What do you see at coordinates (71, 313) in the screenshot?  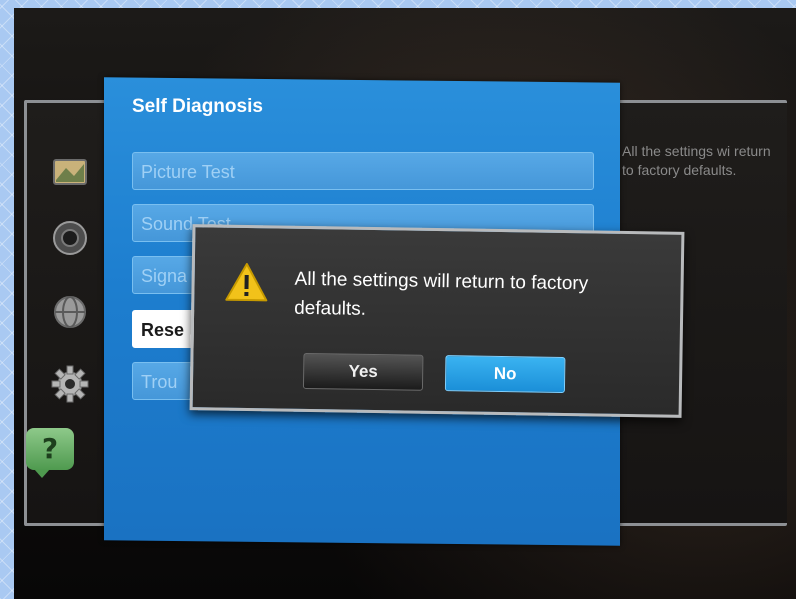 I see `network-icon` at bounding box center [71, 313].